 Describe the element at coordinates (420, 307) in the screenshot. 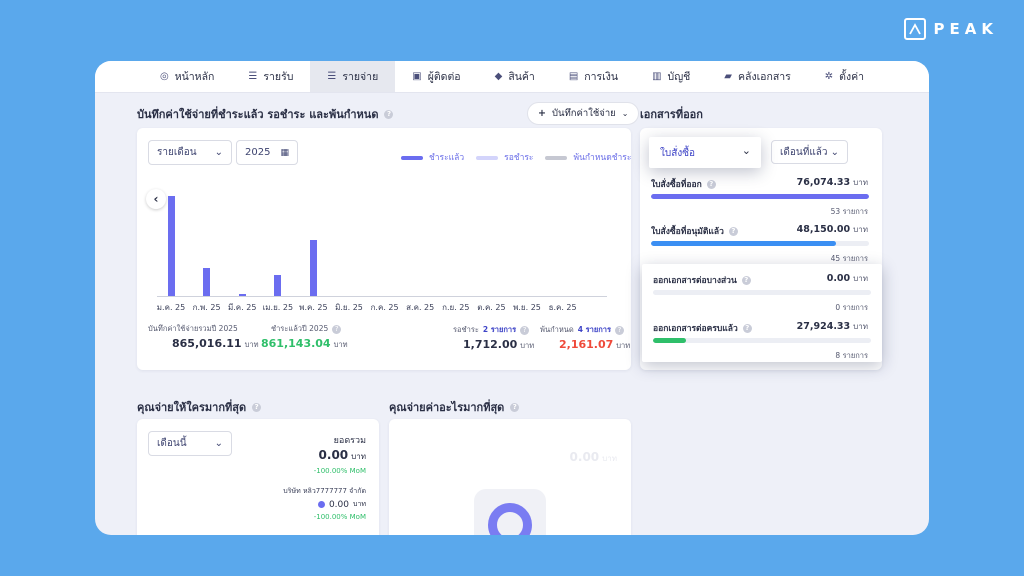

I see `x-tick-label: ส.ค. 25` at that location.